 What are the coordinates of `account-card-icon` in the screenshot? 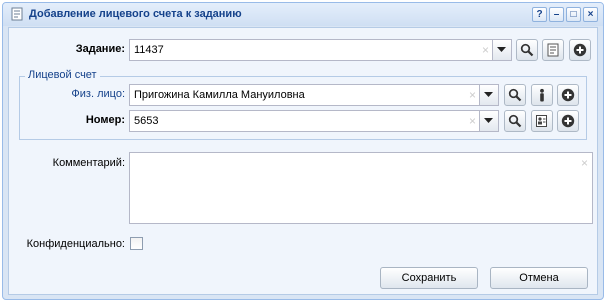 It's located at (541, 121).